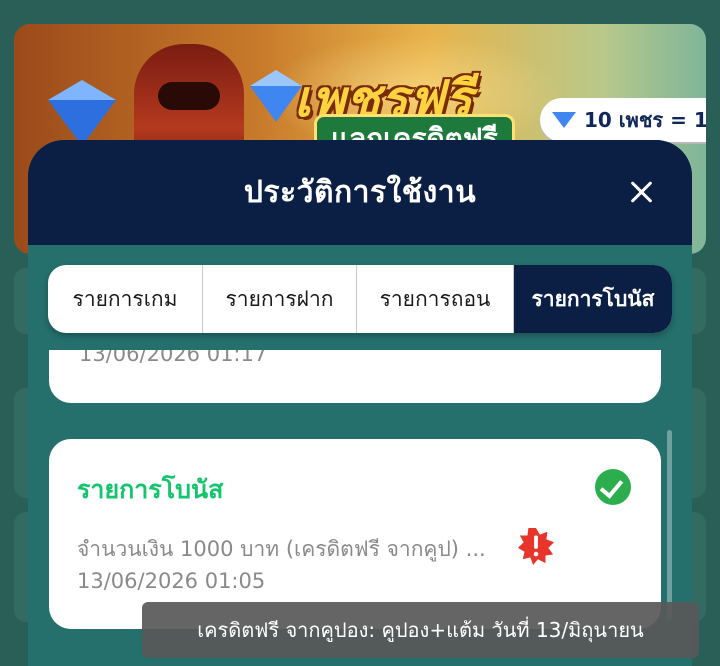 The image size is (720, 666). What do you see at coordinates (171, 581) in the screenshot?
I see `entry-date: 13/06/2026 01:05` at bounding box center [171, 581].